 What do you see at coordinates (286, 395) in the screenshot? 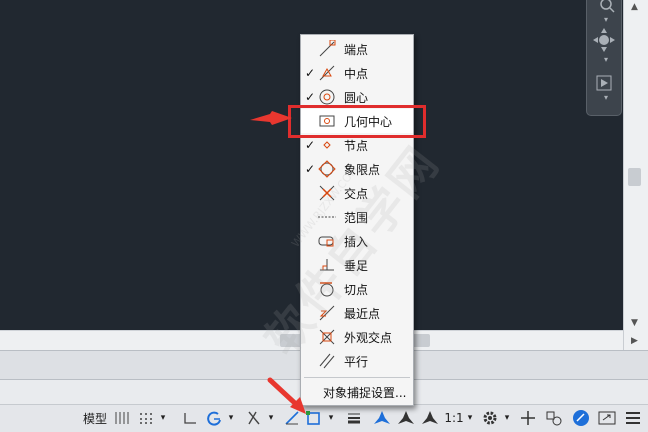
I see `arrow-to-object-snap-icon` at bounding box center [286, 395].